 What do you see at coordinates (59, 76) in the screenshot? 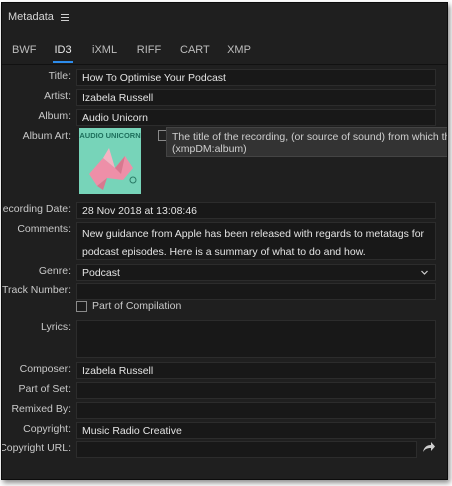
I see `title-label: Title:` at bounding box center [59, 76].